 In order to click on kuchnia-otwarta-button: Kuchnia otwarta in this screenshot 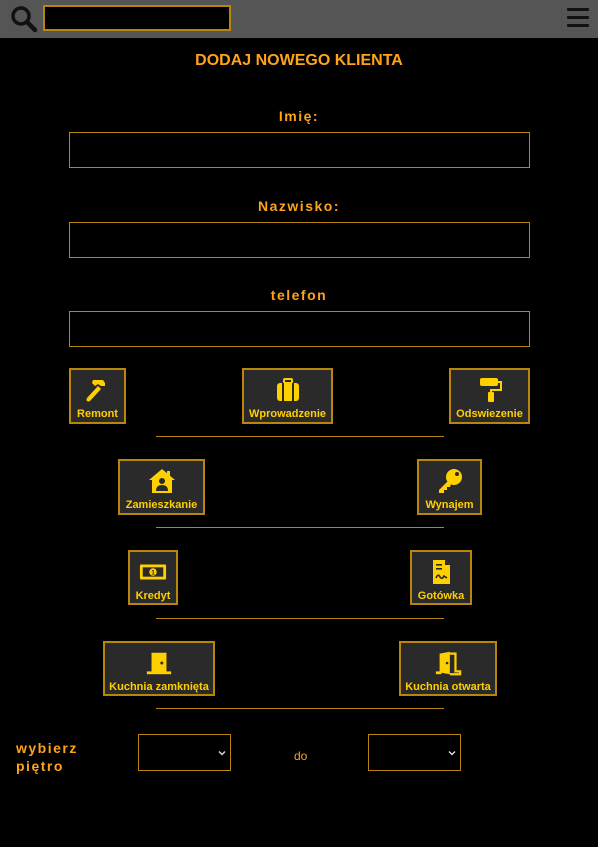, I will do `click(448, 668)`.